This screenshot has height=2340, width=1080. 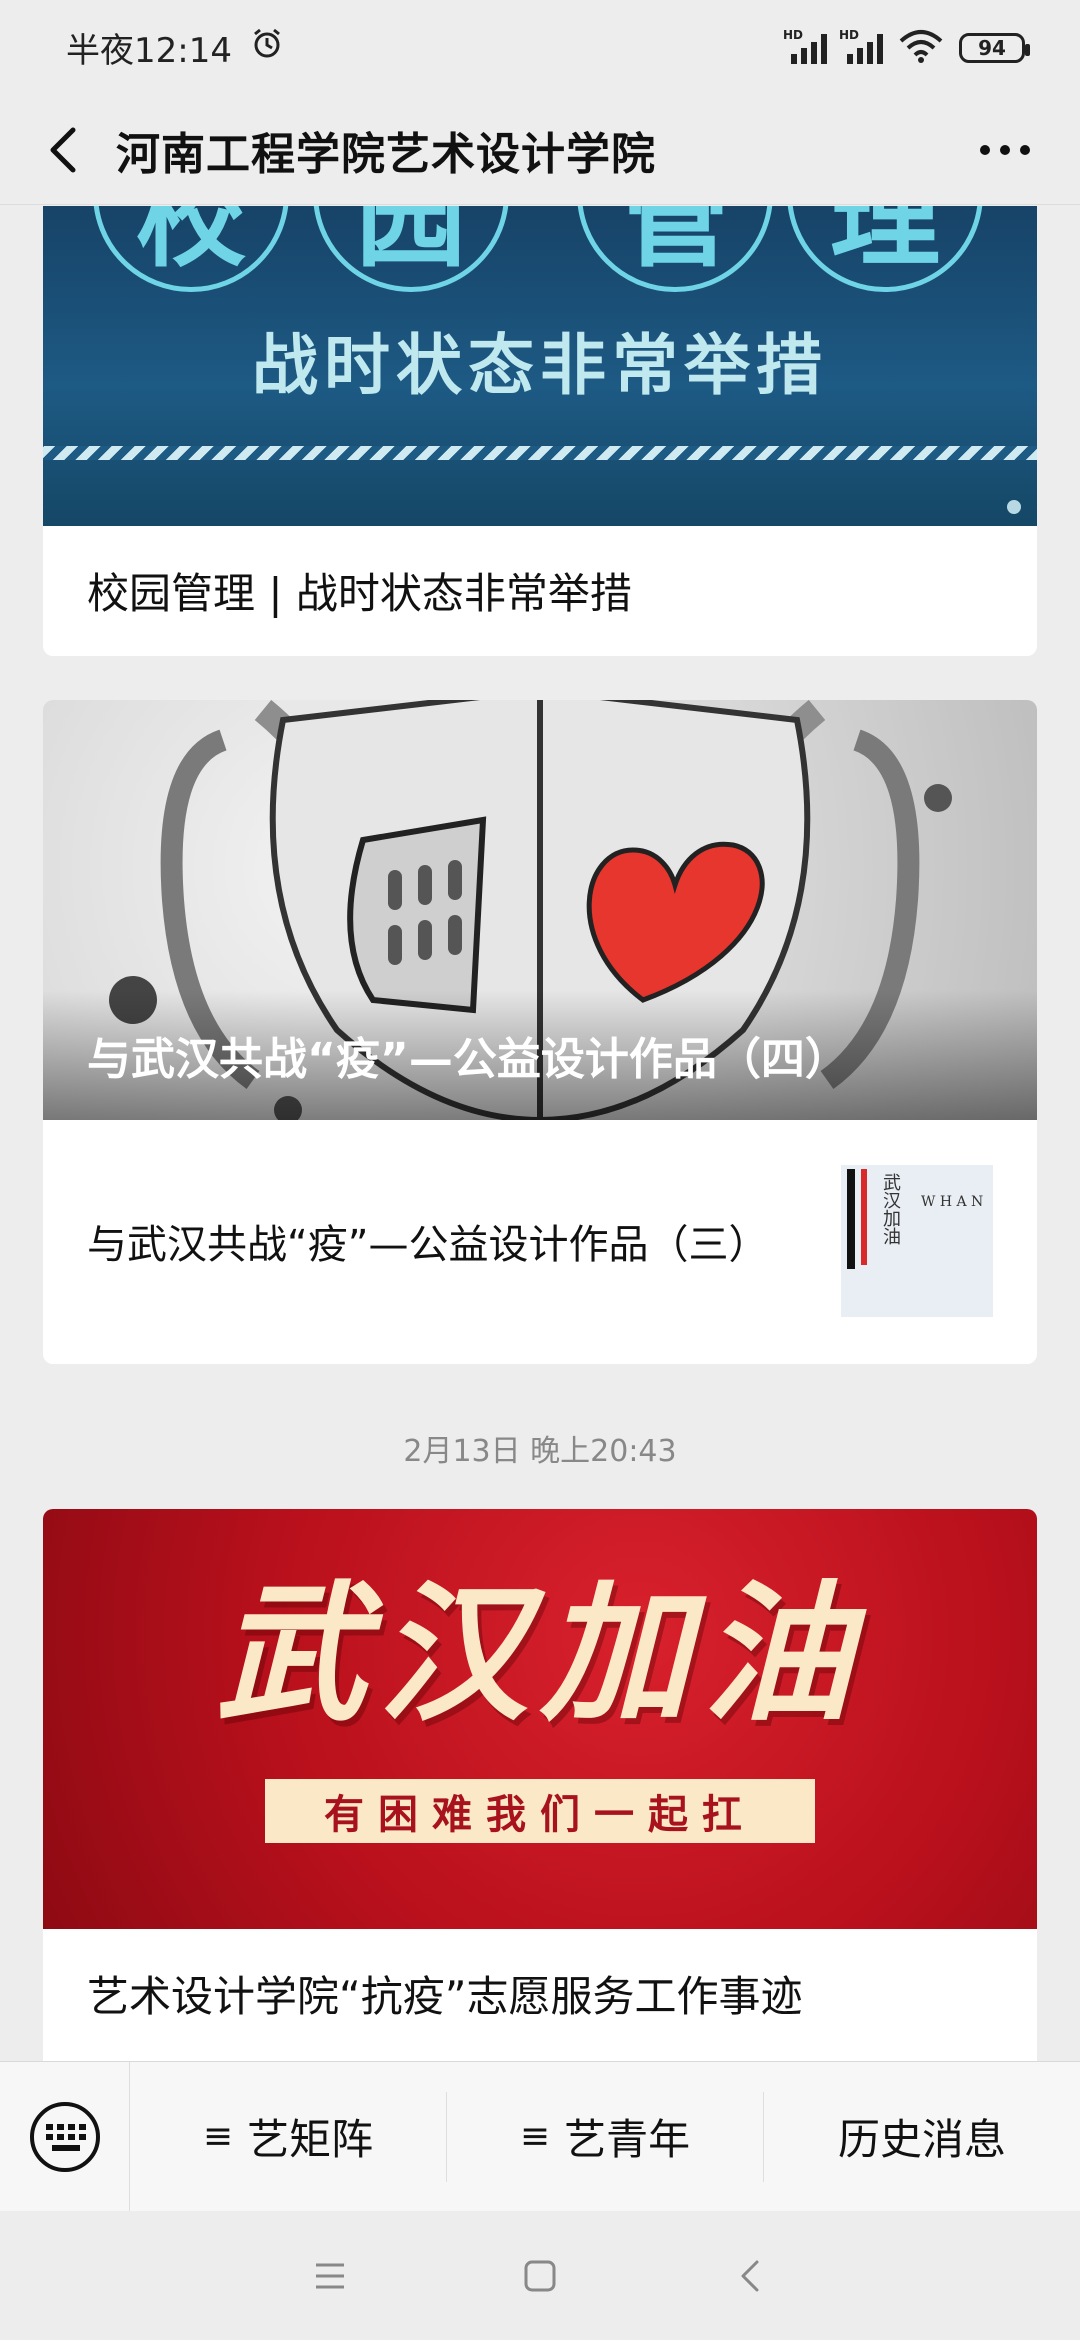 What do you see at coordinates (540, 1055) in the screenshot?
I see `cover-caption: 与武汉共战“疫”—公益设计作品（四）` at bounding box center [540, 1055].